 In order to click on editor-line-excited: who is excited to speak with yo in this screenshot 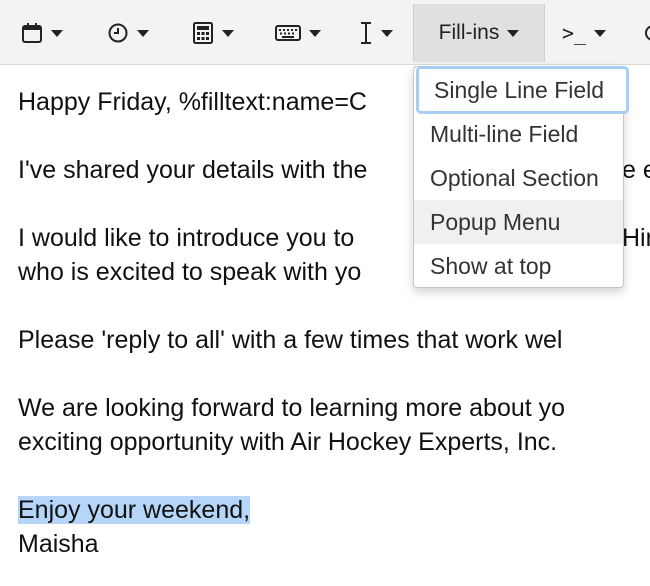, I will do `click(190, 272)`.